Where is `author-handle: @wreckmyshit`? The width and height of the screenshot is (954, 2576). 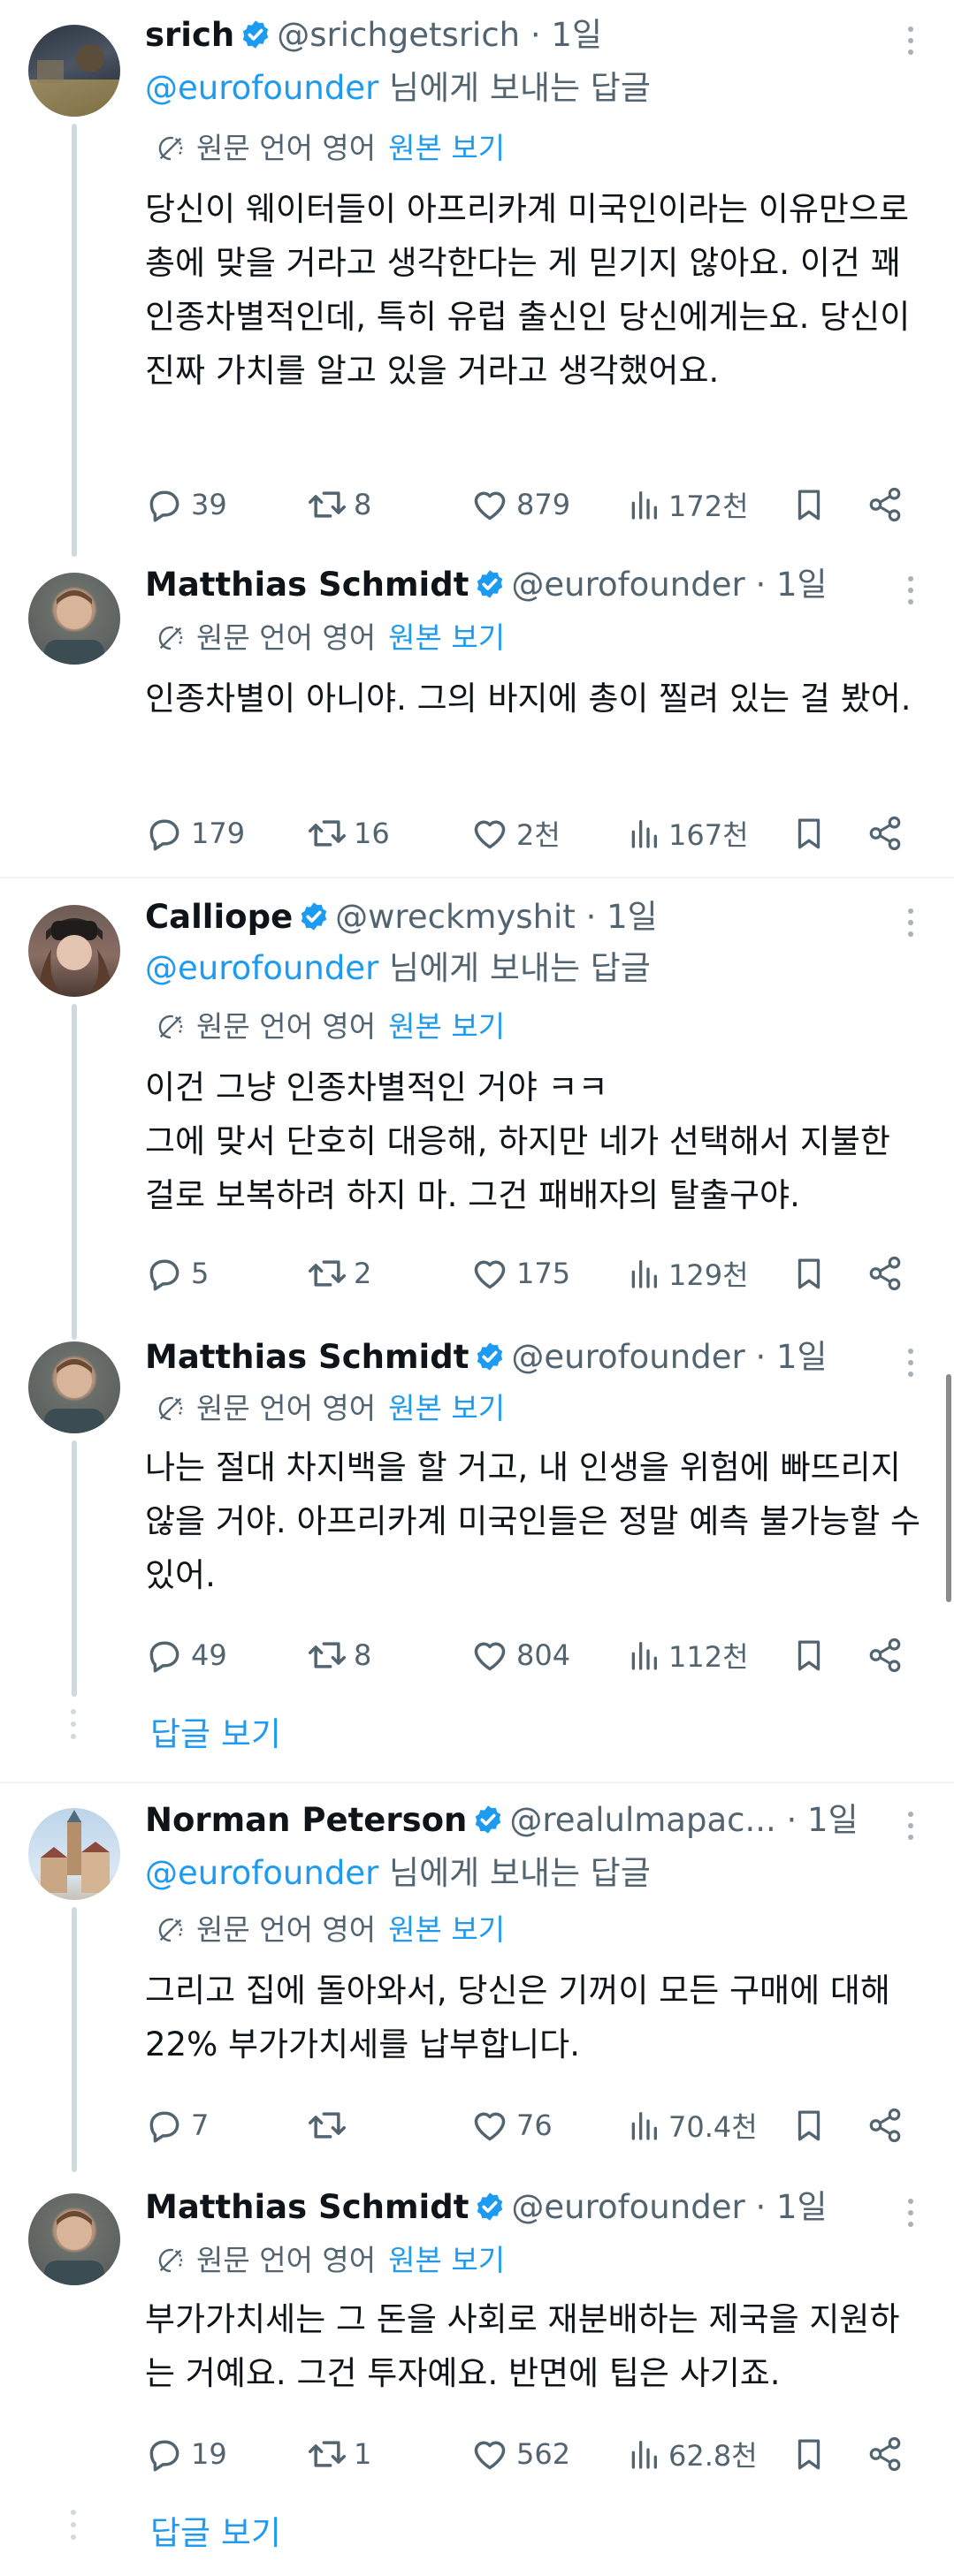
author-handle: @wreckmyshit is located at coordinates (455, 917).